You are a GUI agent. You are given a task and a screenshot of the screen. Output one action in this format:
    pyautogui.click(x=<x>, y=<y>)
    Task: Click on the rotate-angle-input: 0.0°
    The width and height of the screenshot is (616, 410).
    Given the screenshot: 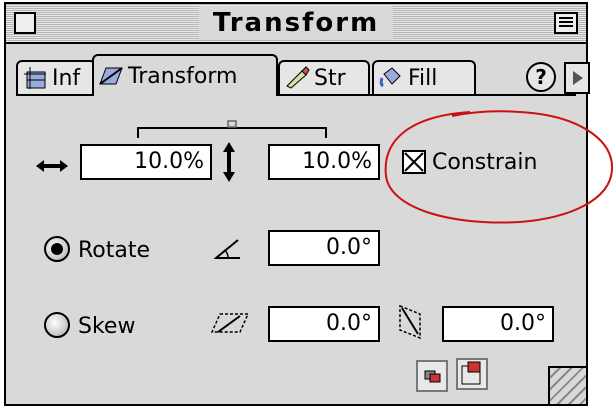 What is the action you would take?
    pyautogui.click(x=324, y=248)
    